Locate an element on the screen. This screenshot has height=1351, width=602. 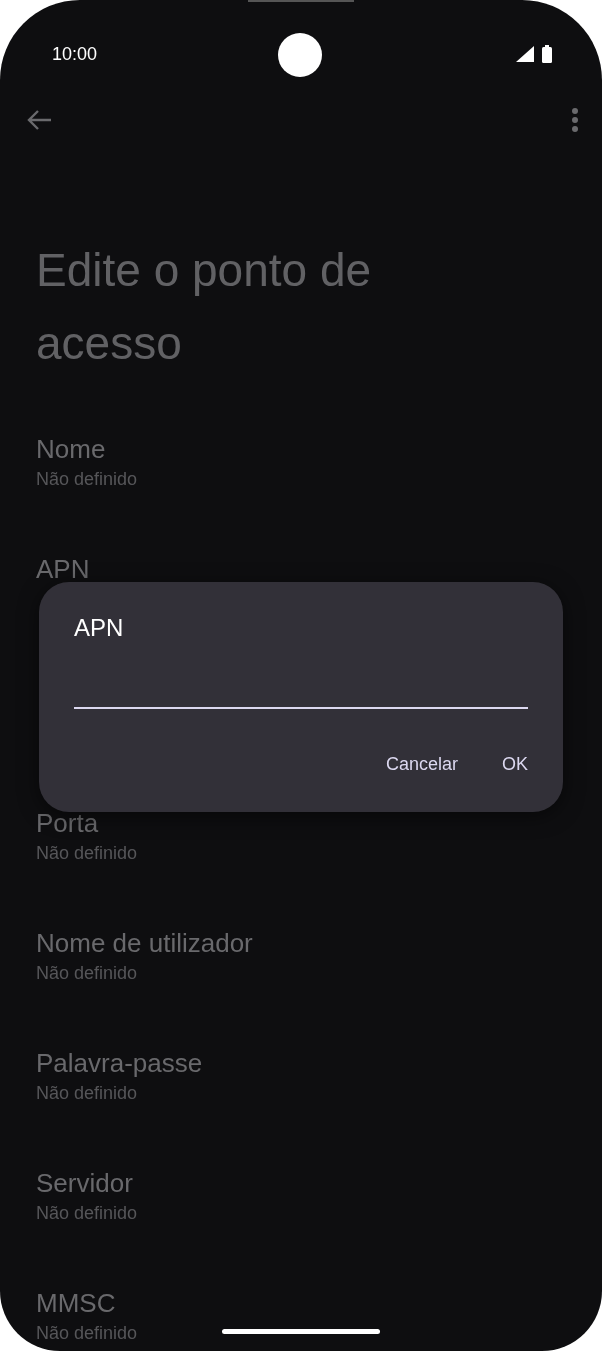
dialog-title: APN is located at coordinates (99, 628).